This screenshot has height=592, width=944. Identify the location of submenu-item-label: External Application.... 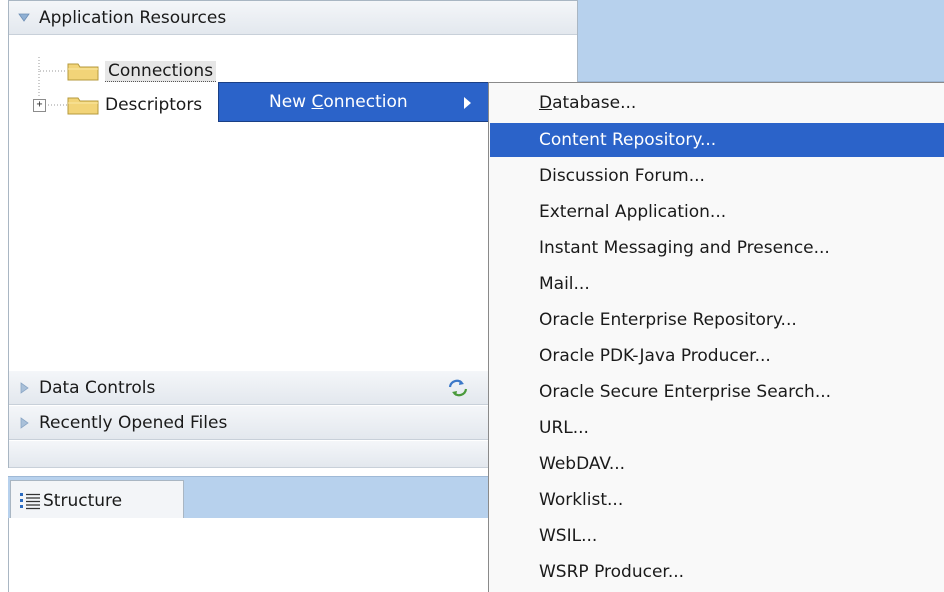
(633, 212).